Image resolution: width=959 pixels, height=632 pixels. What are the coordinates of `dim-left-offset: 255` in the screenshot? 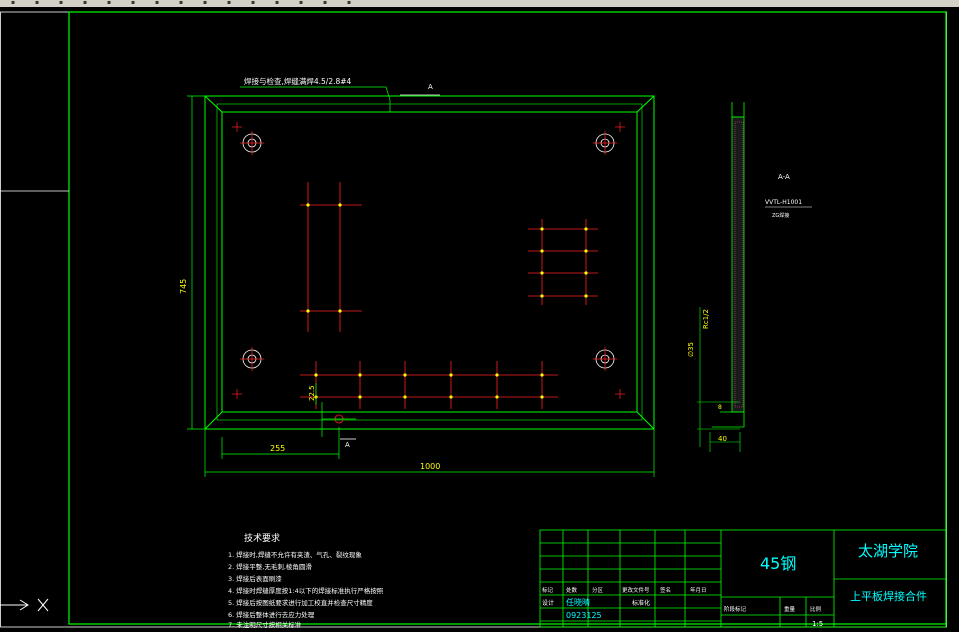 It's located at (277, 448).